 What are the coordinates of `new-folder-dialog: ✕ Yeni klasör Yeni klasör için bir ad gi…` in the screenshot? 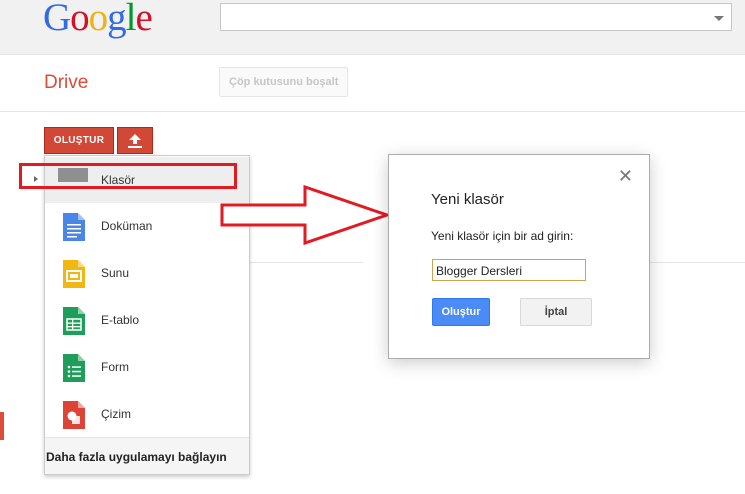 It's located at (519, 256).